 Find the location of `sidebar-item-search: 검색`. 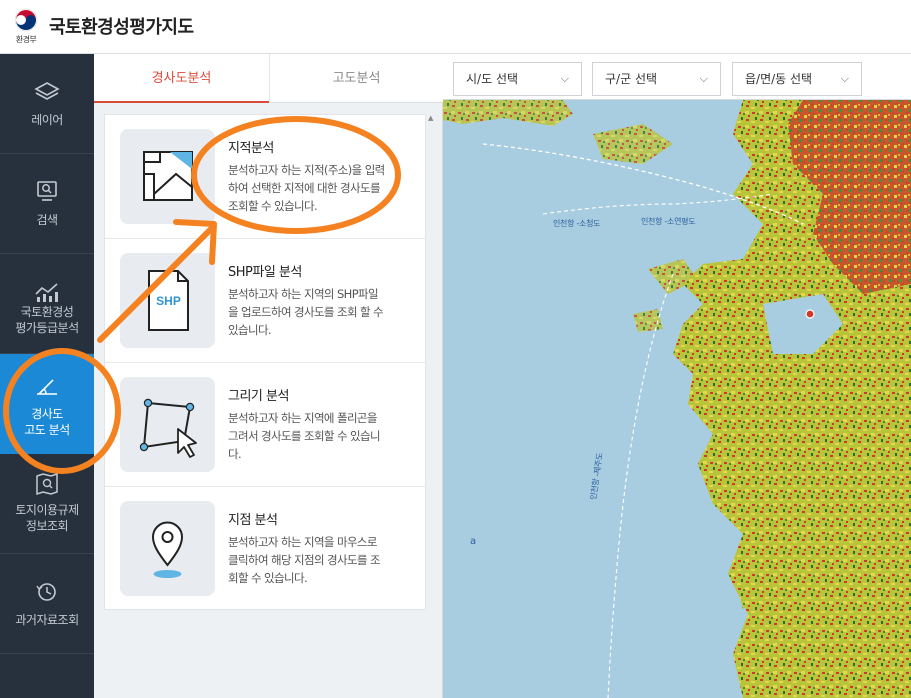

sidebar-item-search: 검색 is located at coordinates (47, 204).